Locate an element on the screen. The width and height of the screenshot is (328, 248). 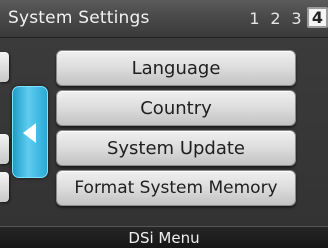
system-update-button: System Update is located at coordinates (176, 148).